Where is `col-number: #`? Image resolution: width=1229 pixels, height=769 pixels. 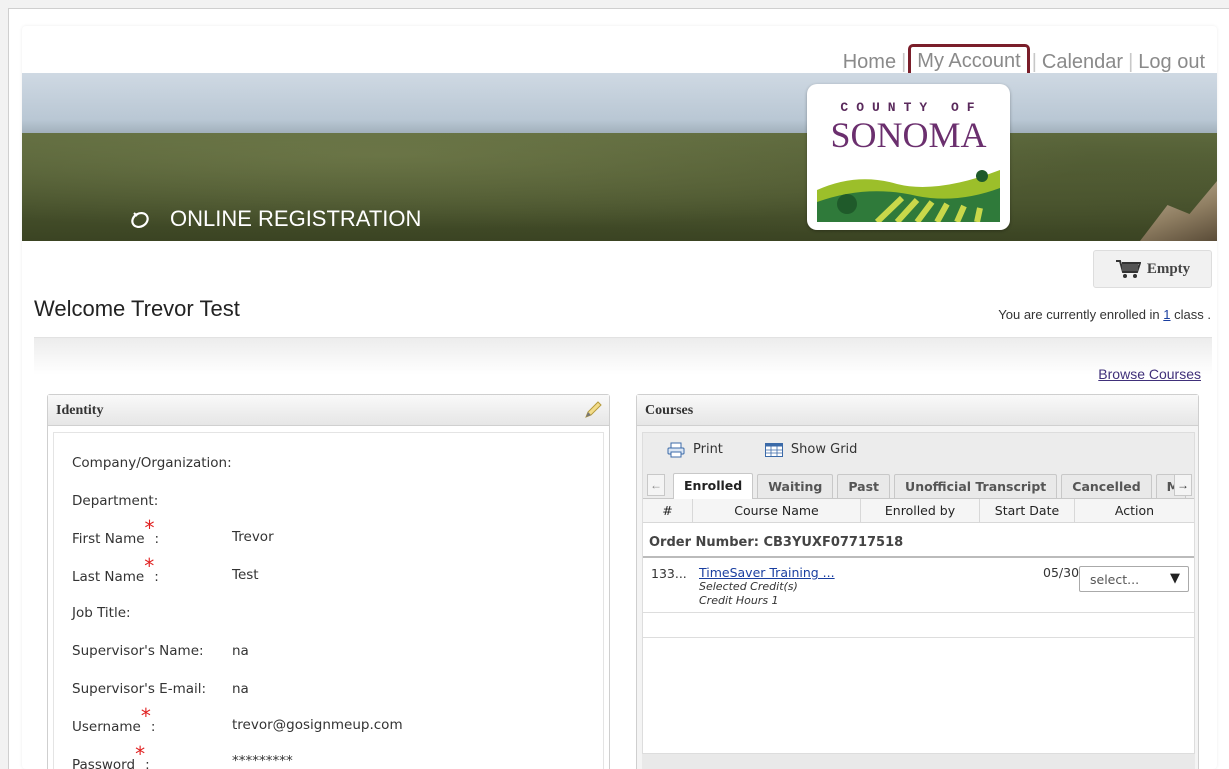 col-number: # is located at coordinates (668, 510).